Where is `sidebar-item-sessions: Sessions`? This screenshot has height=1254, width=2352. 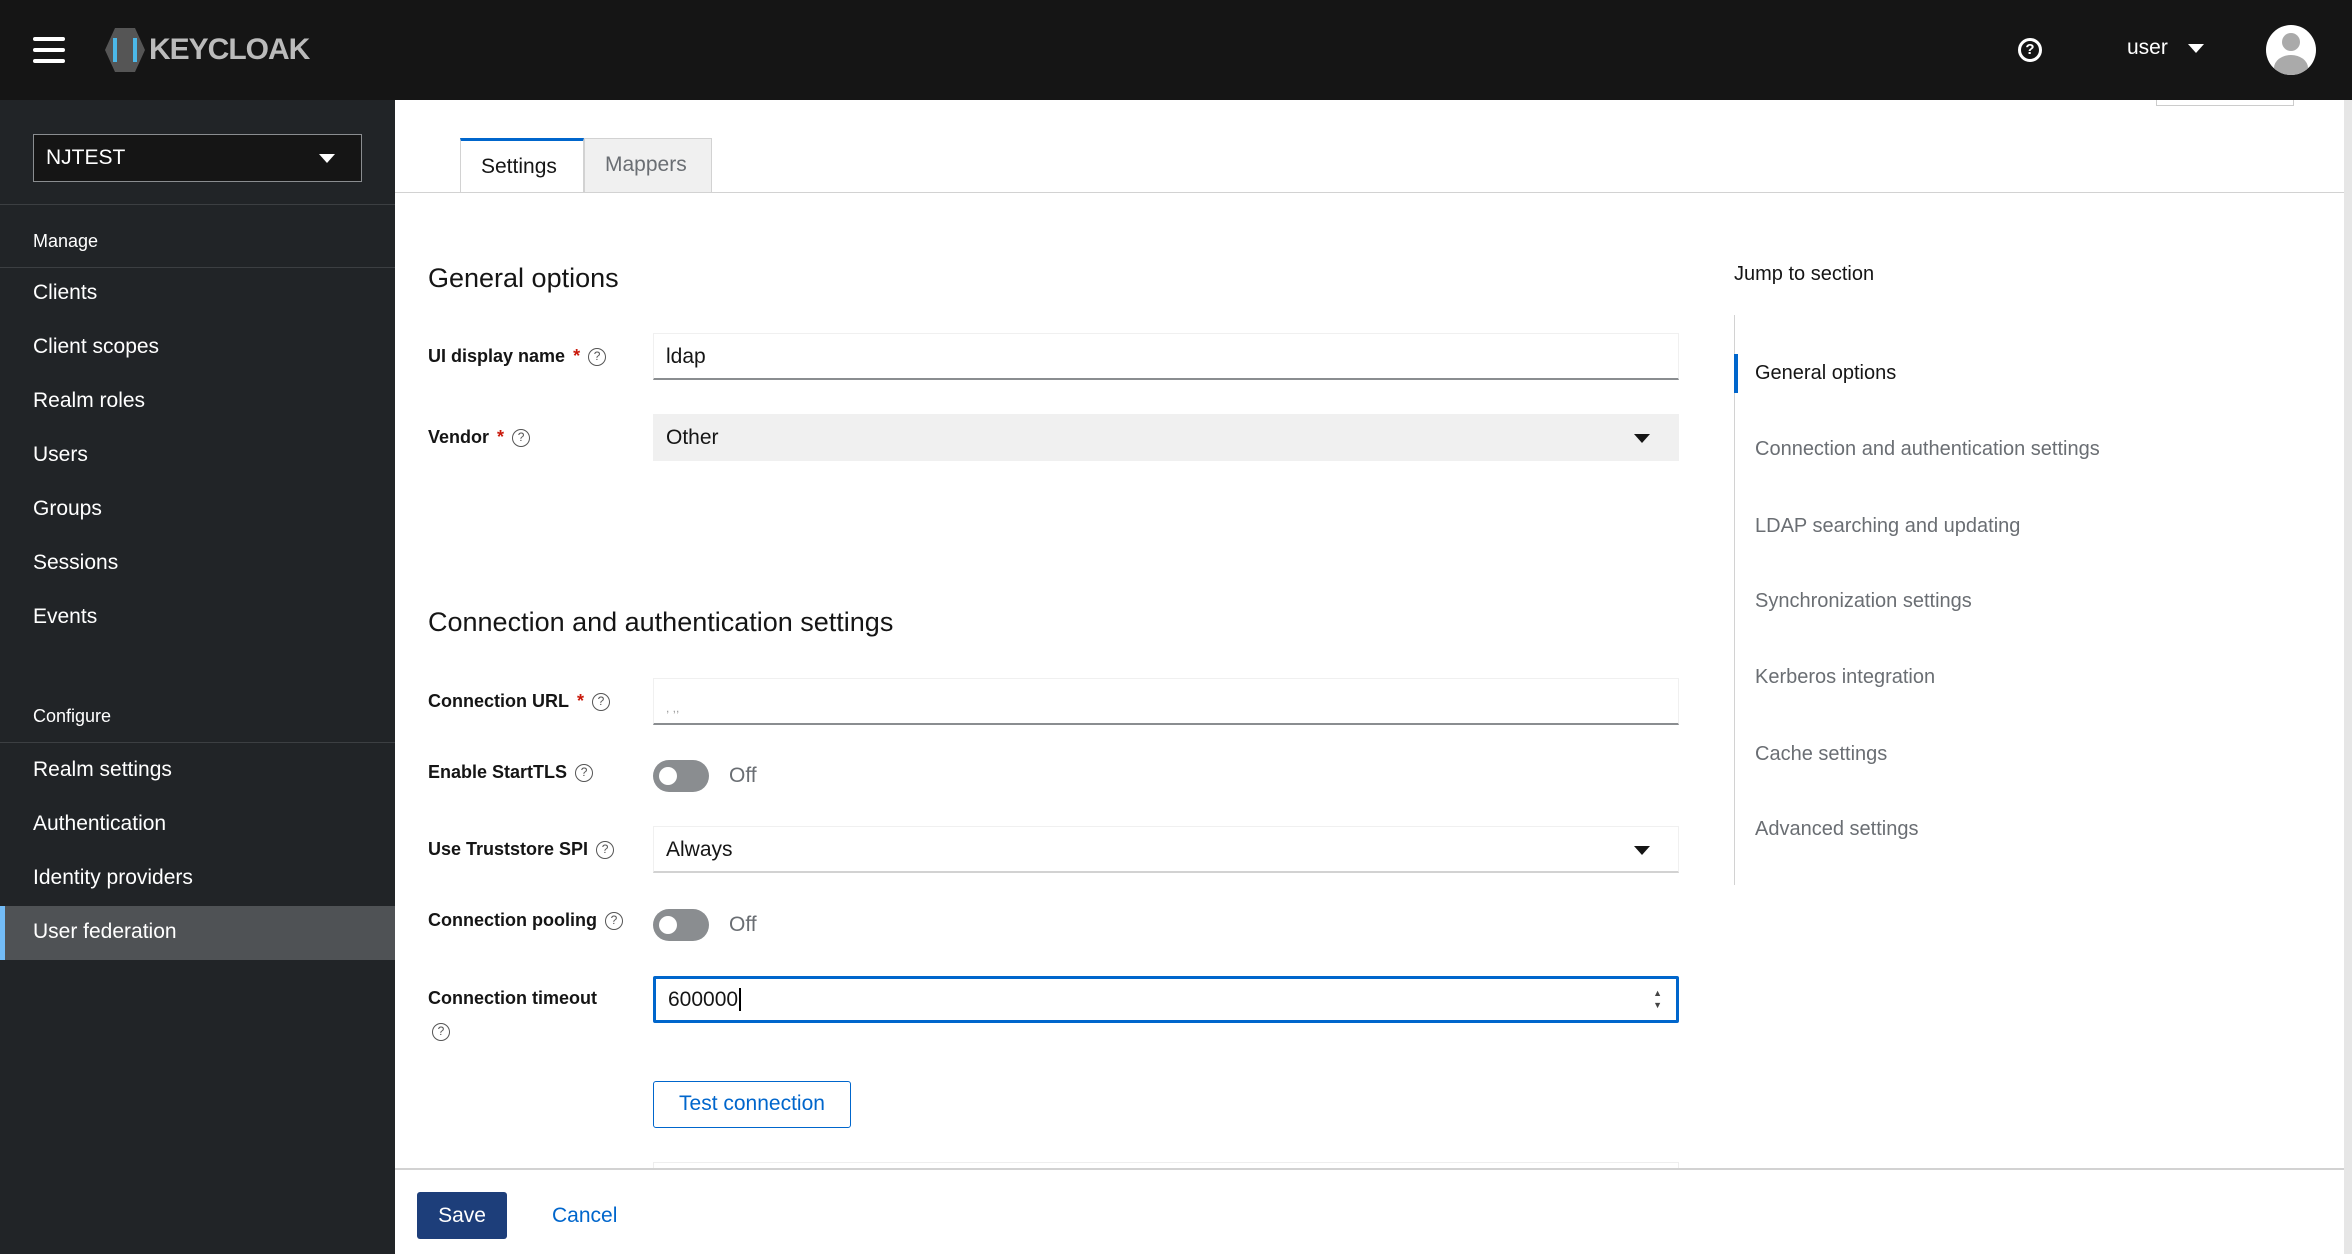
sidebar-item-sessions: Sessions is located at coordinates (197, 564).